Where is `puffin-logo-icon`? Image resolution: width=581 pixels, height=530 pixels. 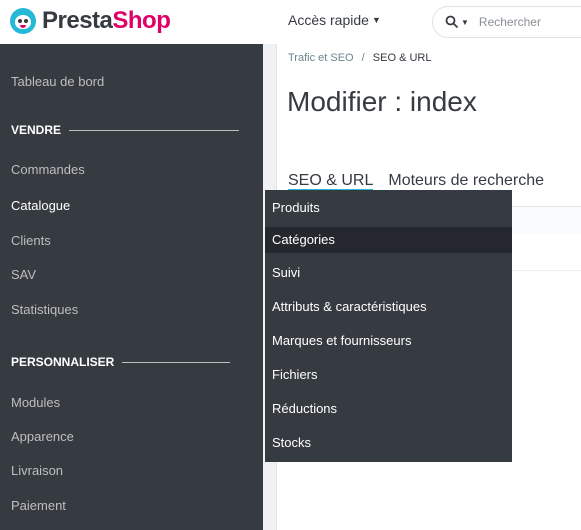 puffin-logo-icon is located at coordinates (23, 21).